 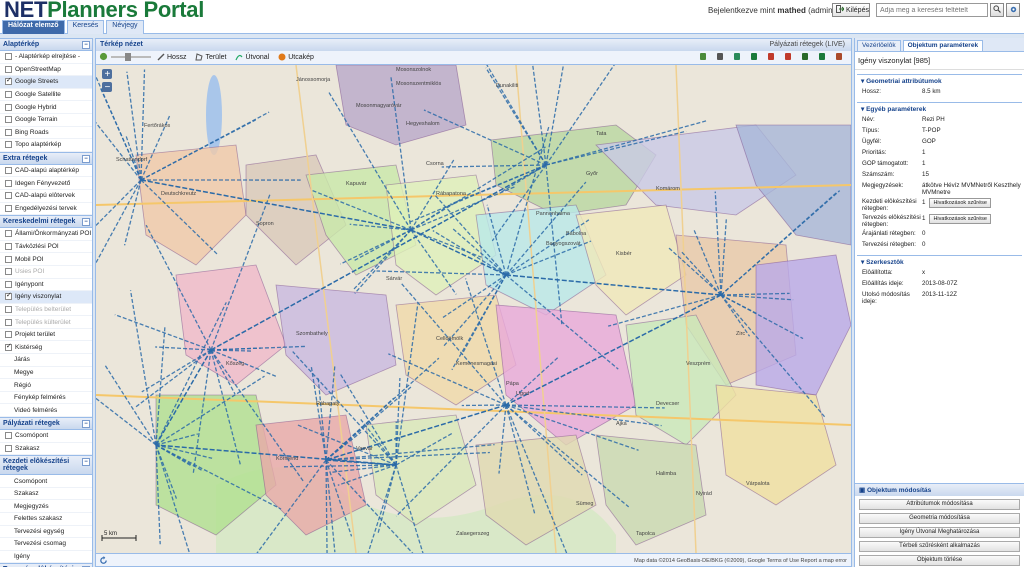 What do you see at coordinates (46, 297) in the screenshot?
I see `layer-item: Igény viszonylat` at bounding box center [46, 297].